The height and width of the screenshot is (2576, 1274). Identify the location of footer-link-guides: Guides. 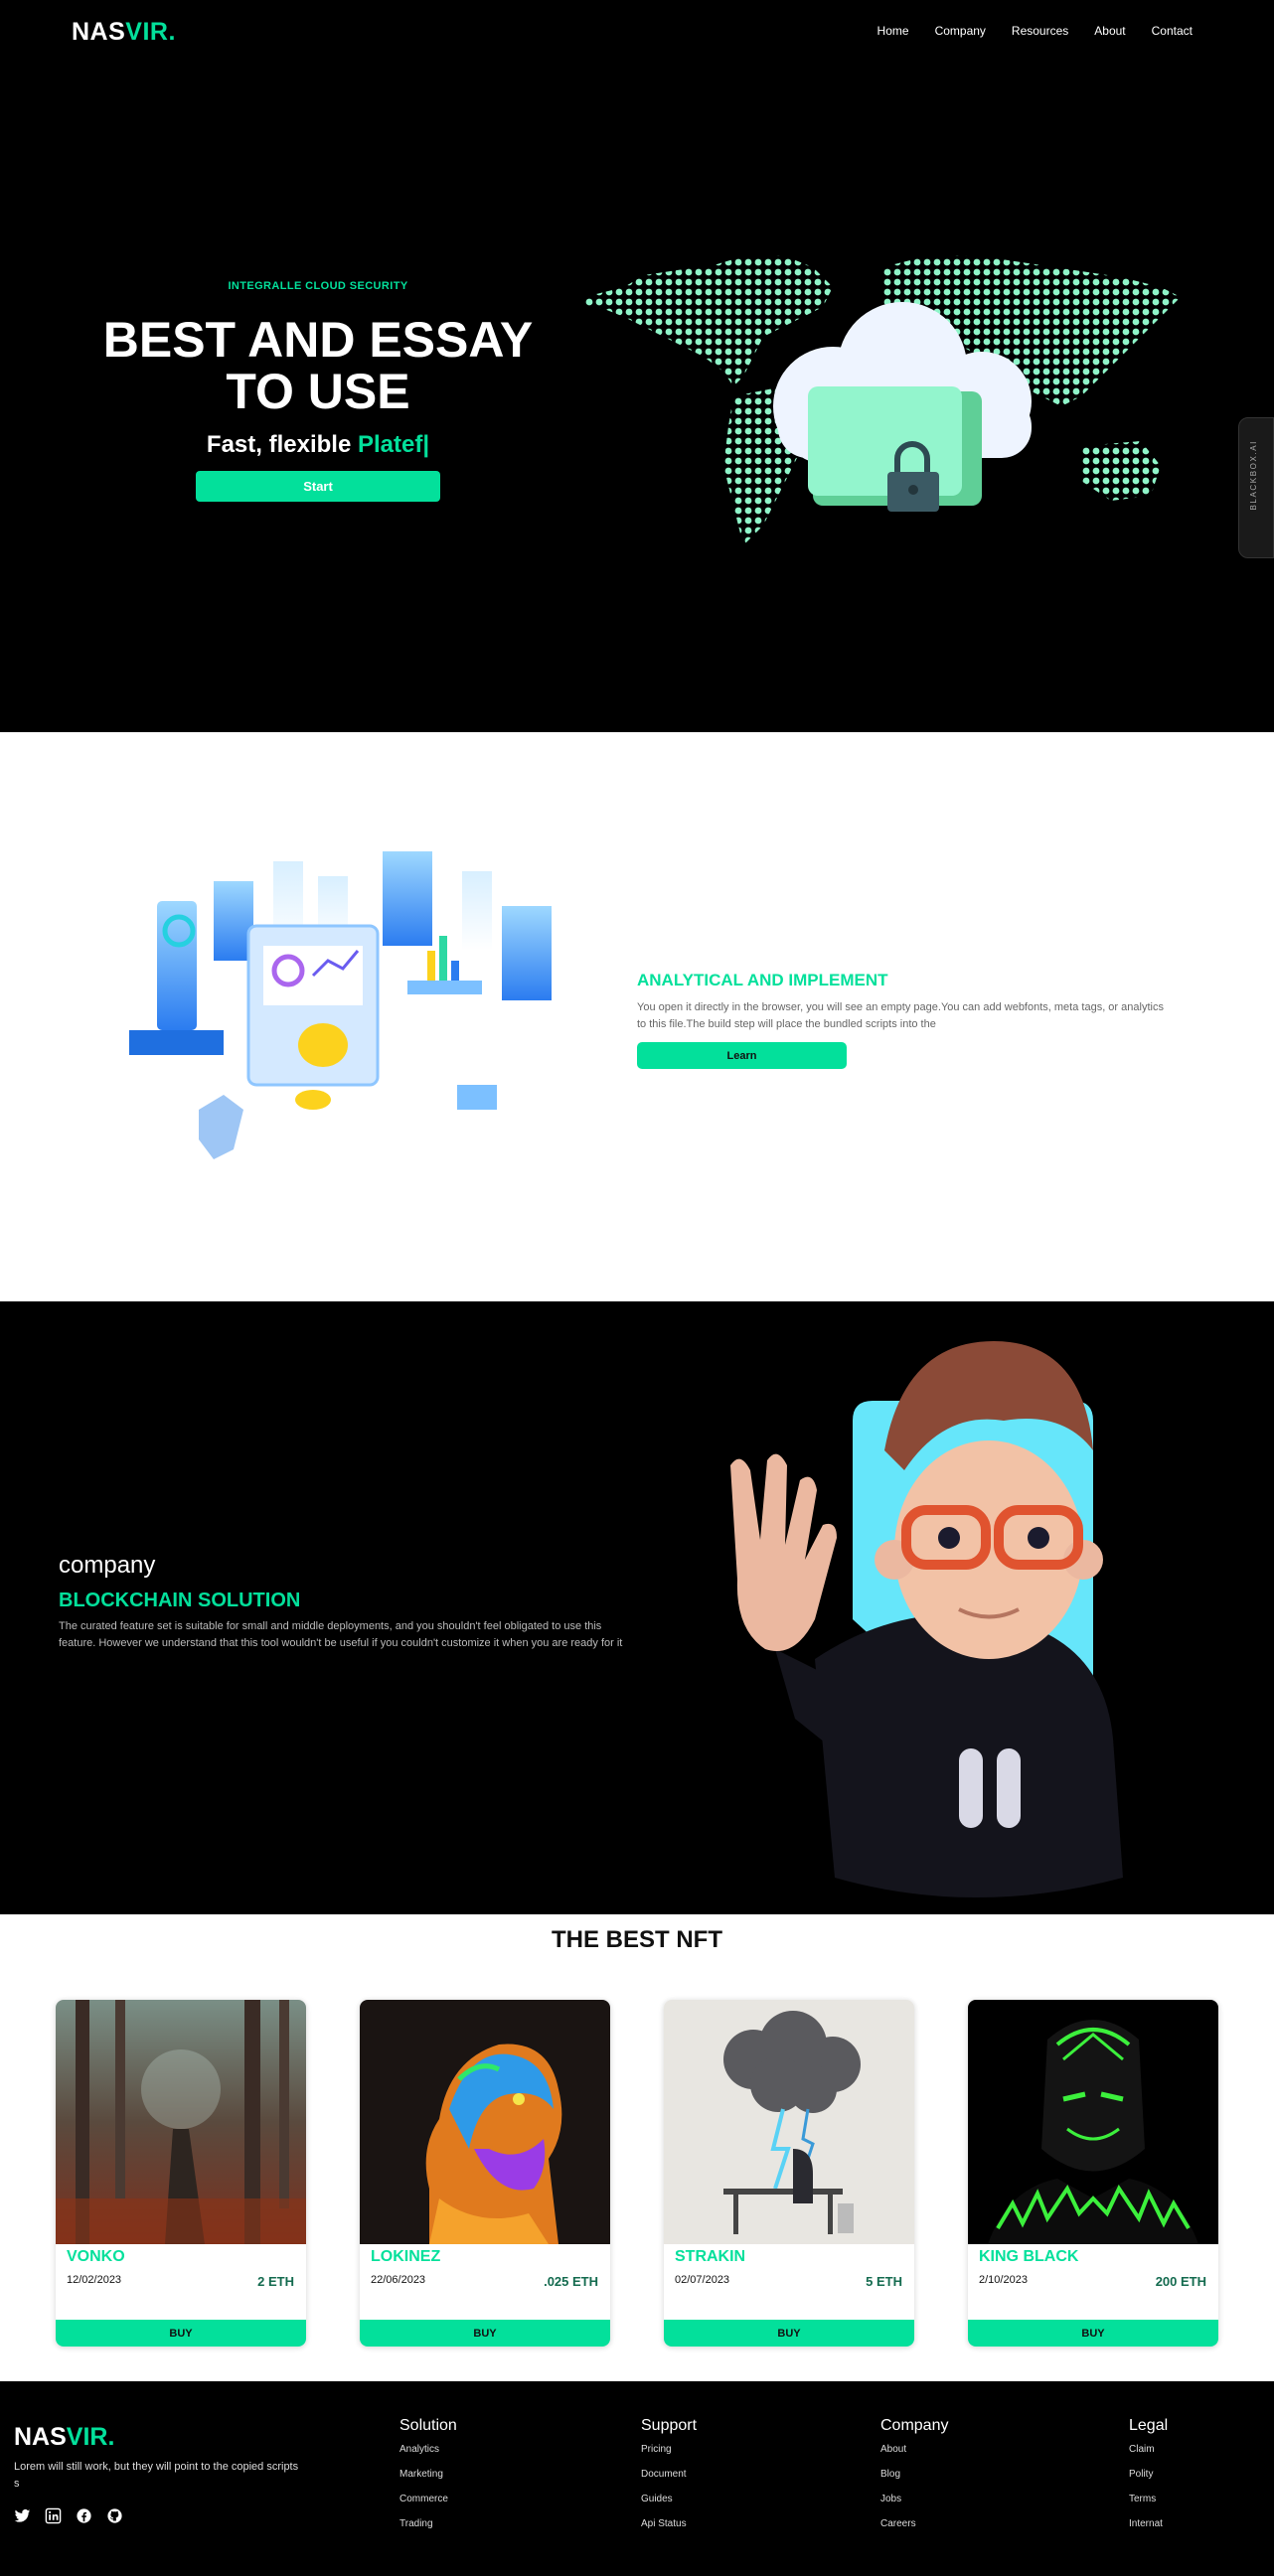
(669, 2499).